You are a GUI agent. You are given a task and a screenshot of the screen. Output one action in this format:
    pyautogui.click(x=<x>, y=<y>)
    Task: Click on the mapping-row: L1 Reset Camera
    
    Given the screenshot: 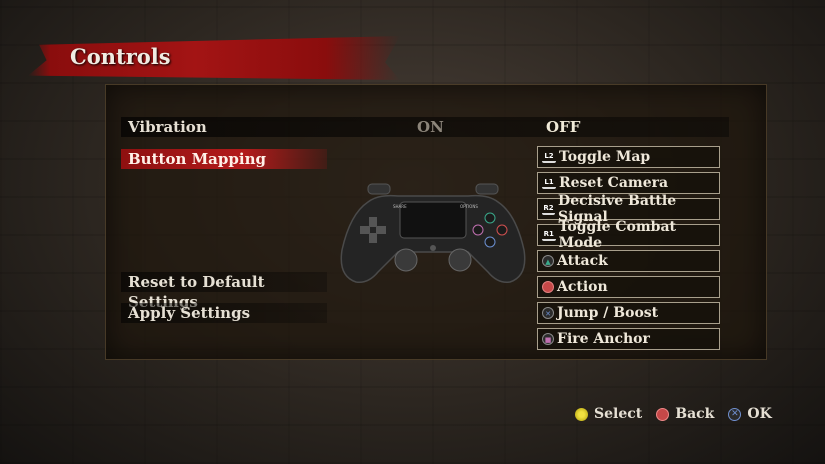 What is the action you would take?
    pyautogui.click(x=628, y=183)
    